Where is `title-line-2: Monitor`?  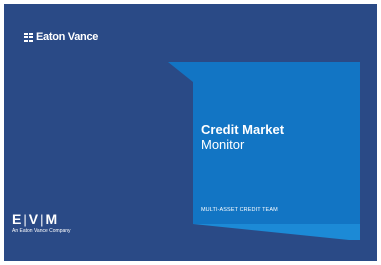
title-line-2: Monitor is located at coordinates (223, 144).